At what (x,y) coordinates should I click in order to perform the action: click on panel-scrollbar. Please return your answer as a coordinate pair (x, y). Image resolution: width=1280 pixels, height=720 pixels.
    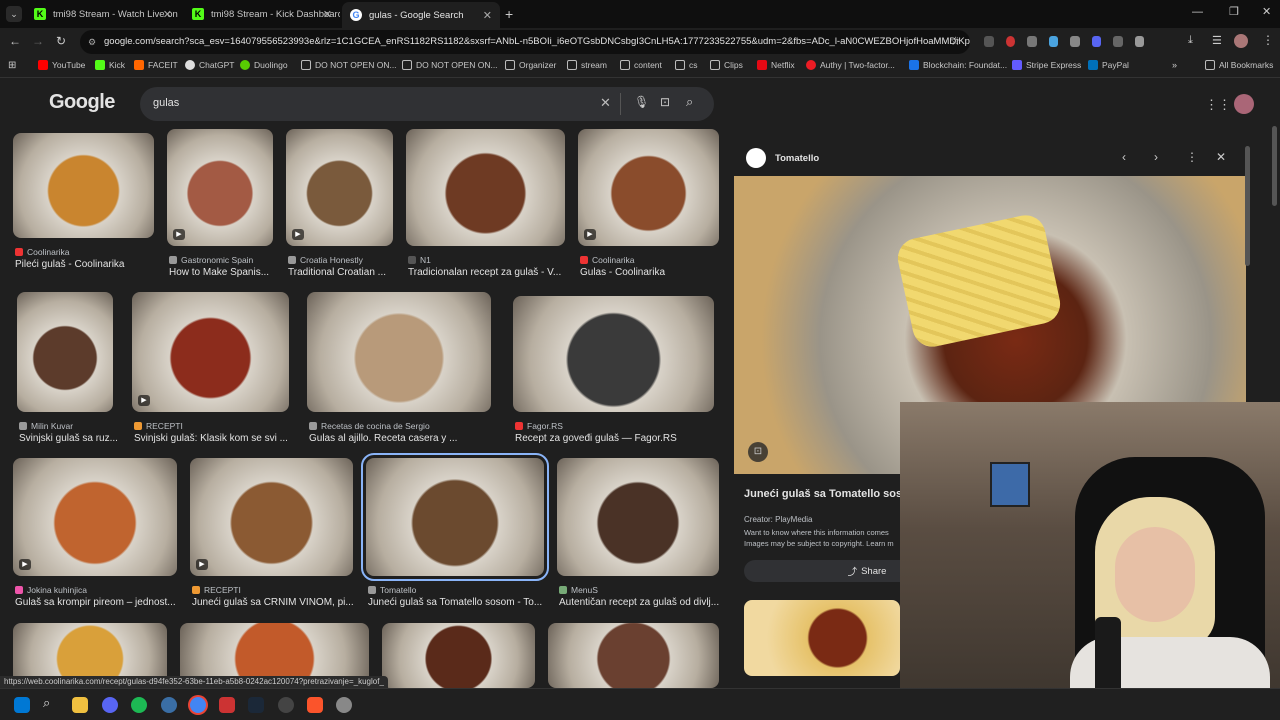
    Looking at the image, I should click on (1247, 206).